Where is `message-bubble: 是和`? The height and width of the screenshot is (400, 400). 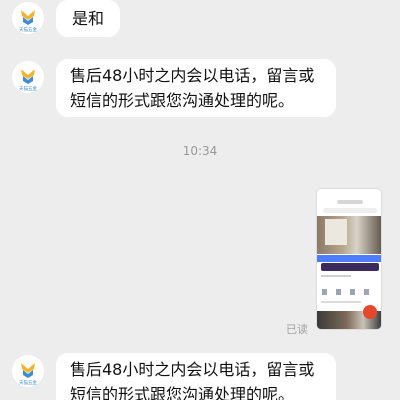 message-bubble: 是和 is located at coordinates (88, 18).